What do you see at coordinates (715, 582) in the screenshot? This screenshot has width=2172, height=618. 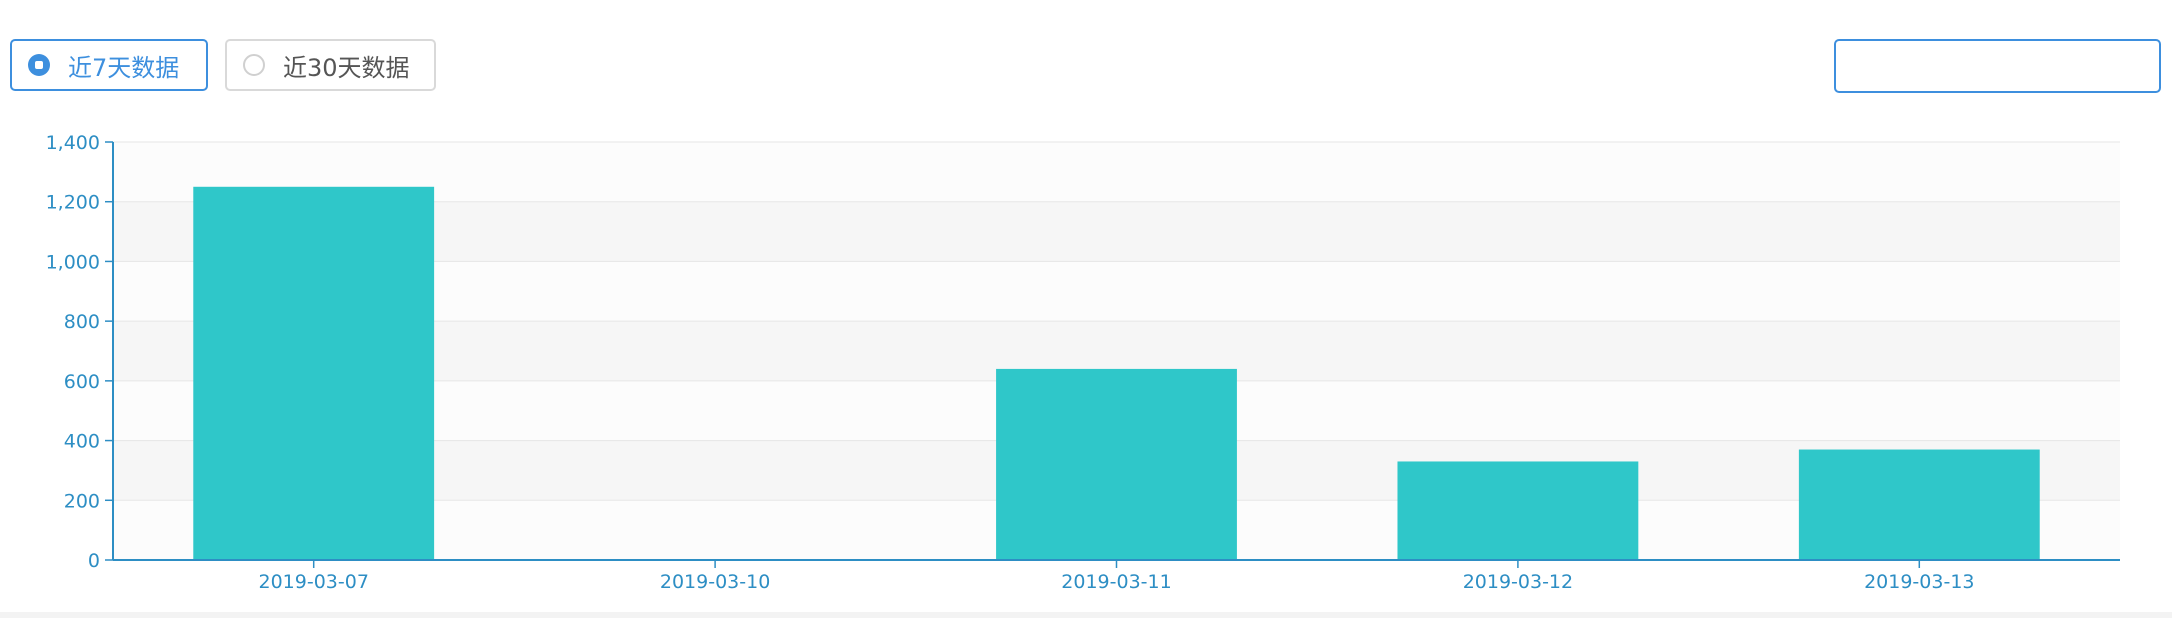 I see `x-tick-label: 2019-03-10` at bounding box center [715, 582].